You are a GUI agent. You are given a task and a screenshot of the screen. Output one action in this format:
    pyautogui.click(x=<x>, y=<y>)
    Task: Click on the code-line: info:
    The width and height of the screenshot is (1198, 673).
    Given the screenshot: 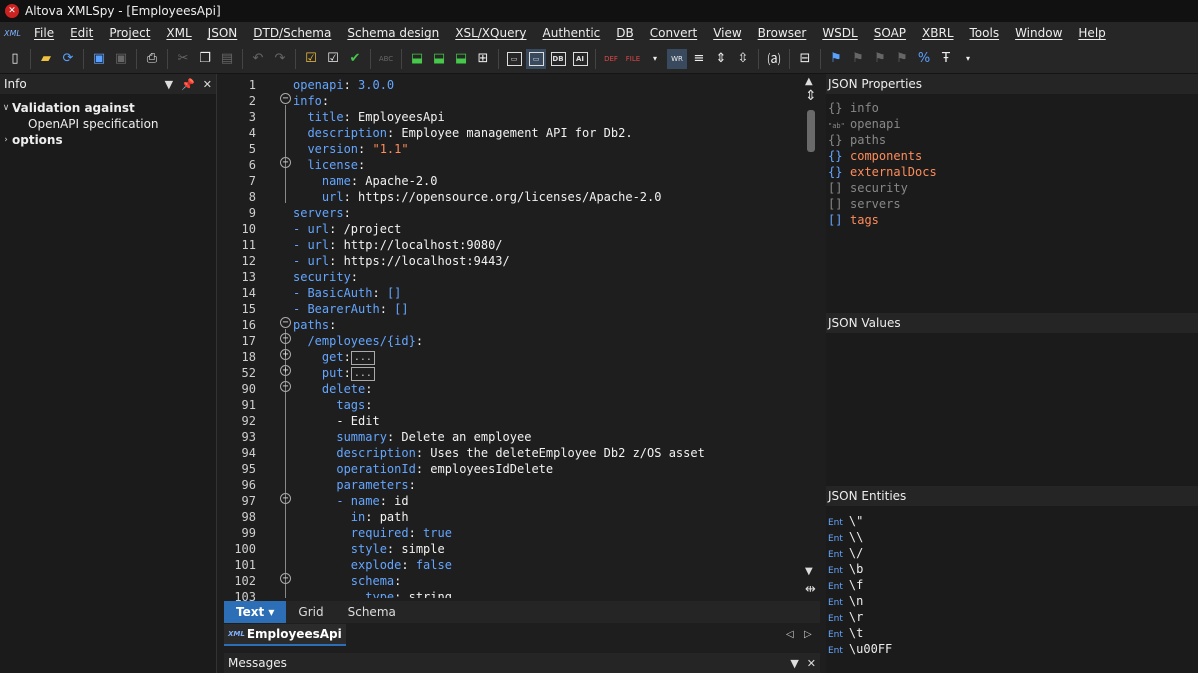 What is the action you would take?
    pyautogui.click(x=311, y=101)
    